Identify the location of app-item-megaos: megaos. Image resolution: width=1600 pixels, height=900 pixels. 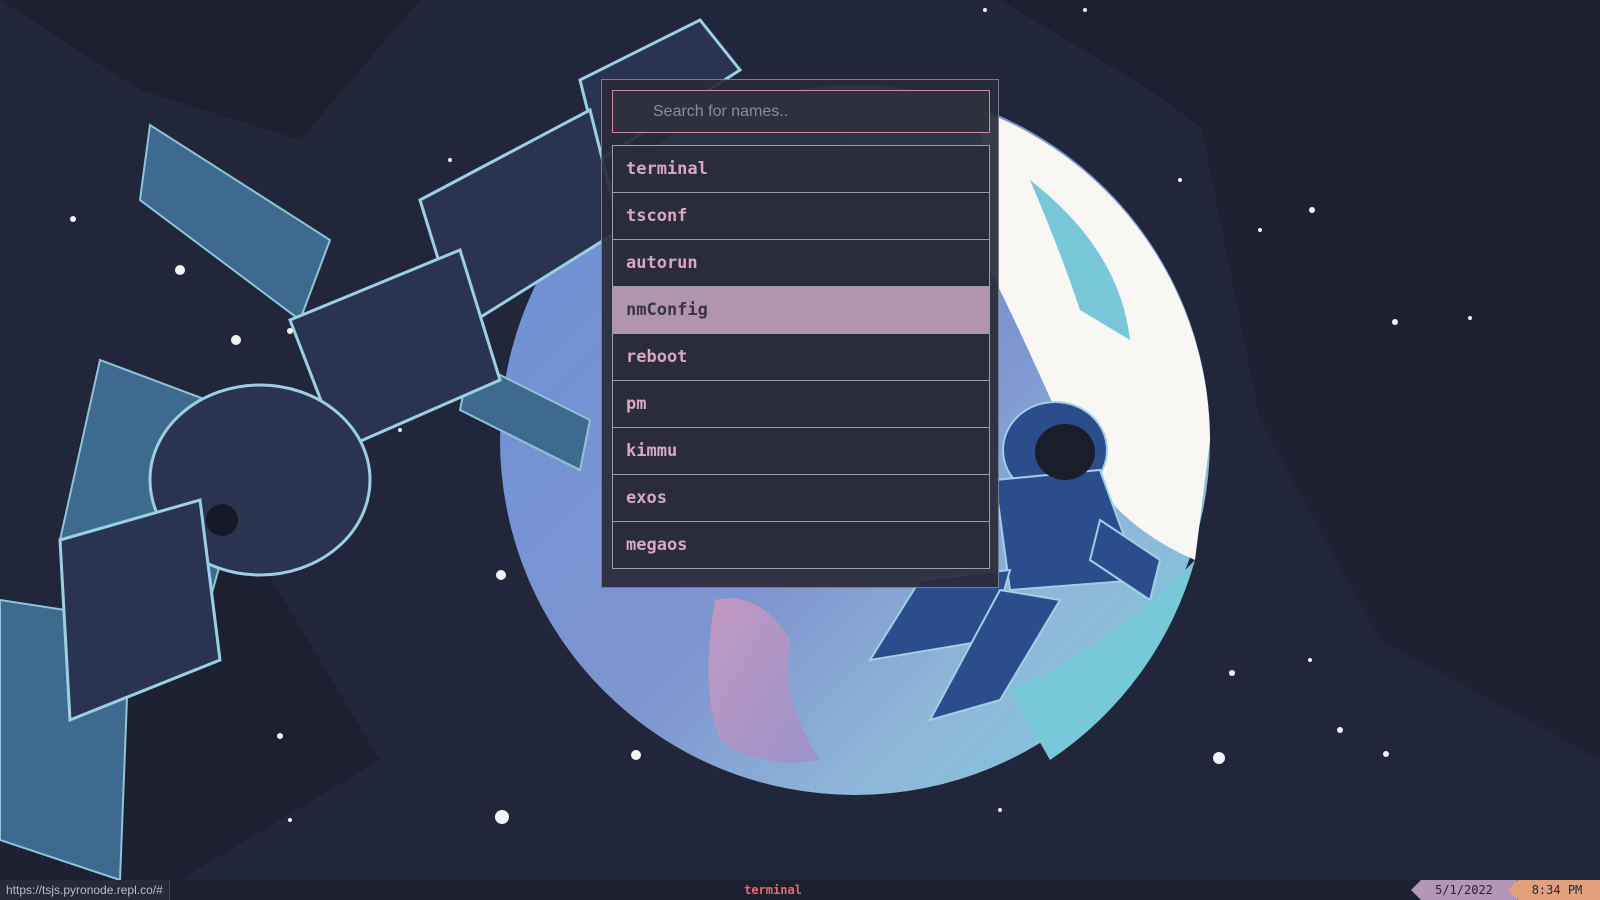
(801, 545).